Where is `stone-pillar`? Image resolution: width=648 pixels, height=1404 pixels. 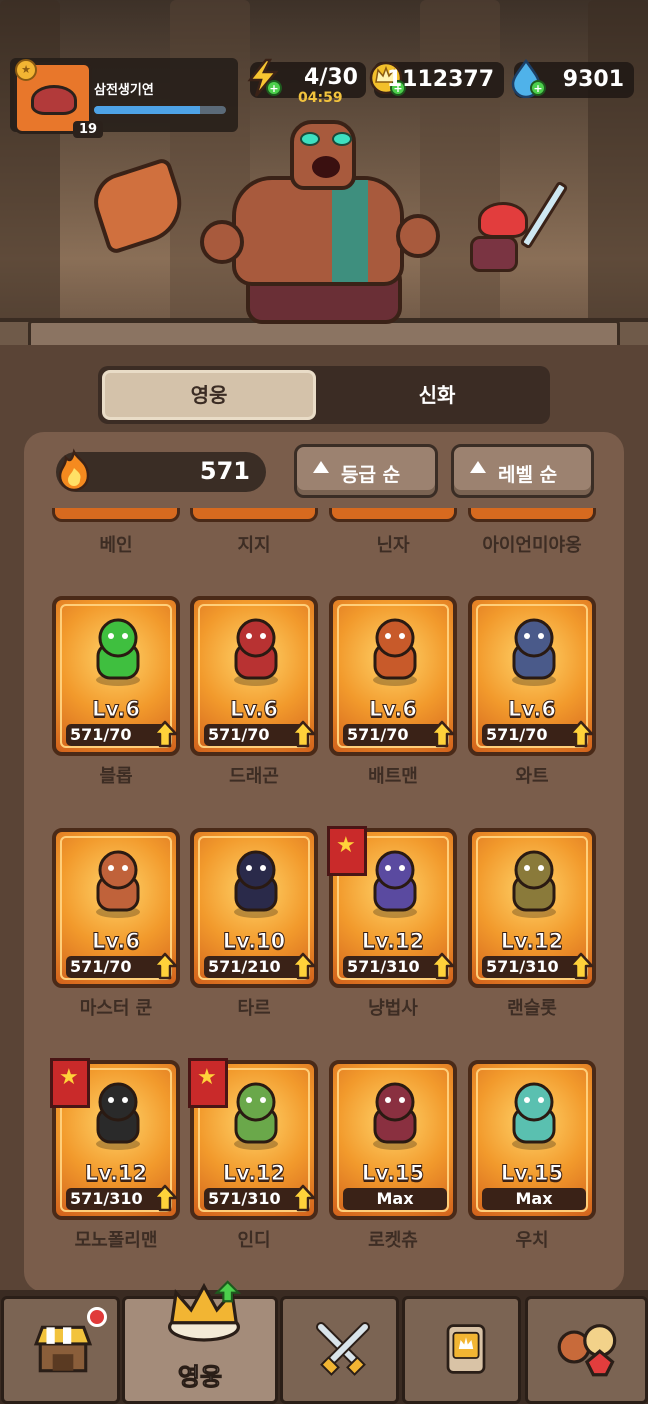
stone-pillar is located at coordinates (30, 165).